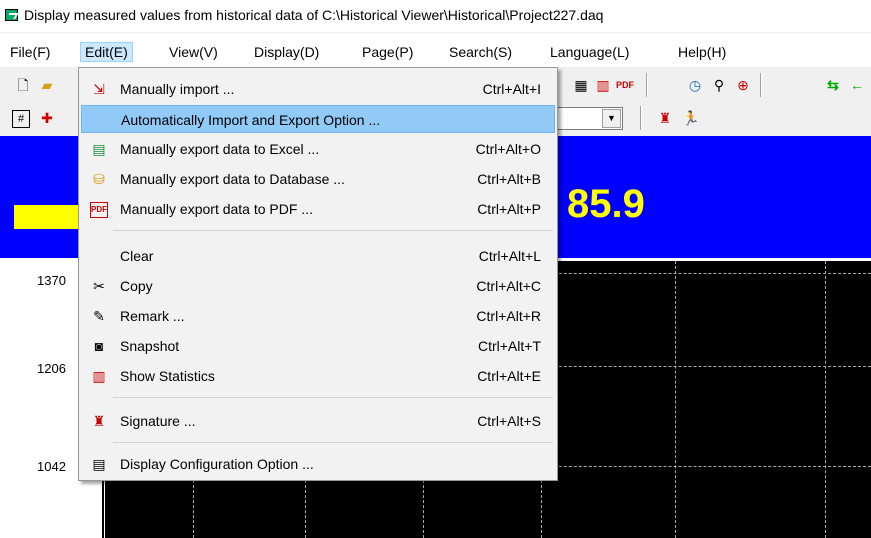  What do you see at coordinates (51, 280) in the screenshot?
I see `y-tick-label: 1370` at bounding box center [51, 280].